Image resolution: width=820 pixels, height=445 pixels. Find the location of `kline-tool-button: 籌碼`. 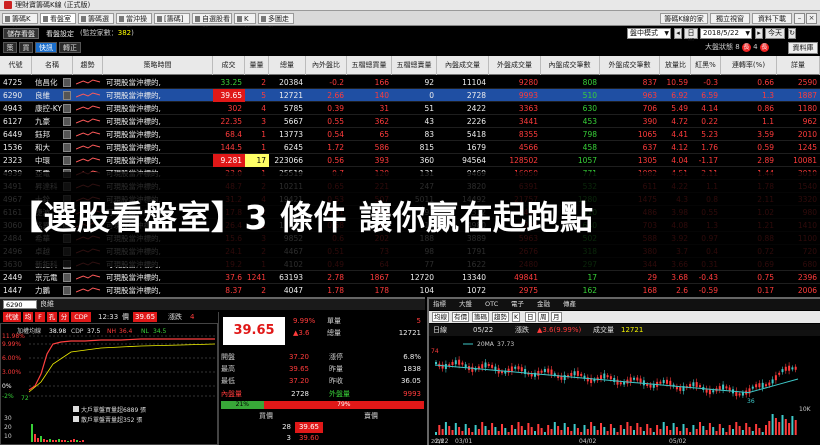

kline-tool-button: 籌碼 is located at coordinates (480, 317).